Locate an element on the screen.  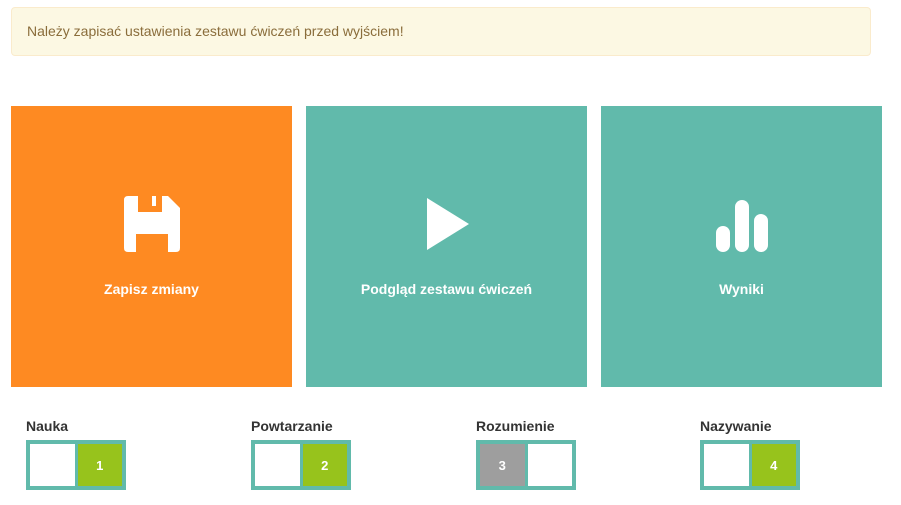
play-icon is located at coordinates (447, 224).